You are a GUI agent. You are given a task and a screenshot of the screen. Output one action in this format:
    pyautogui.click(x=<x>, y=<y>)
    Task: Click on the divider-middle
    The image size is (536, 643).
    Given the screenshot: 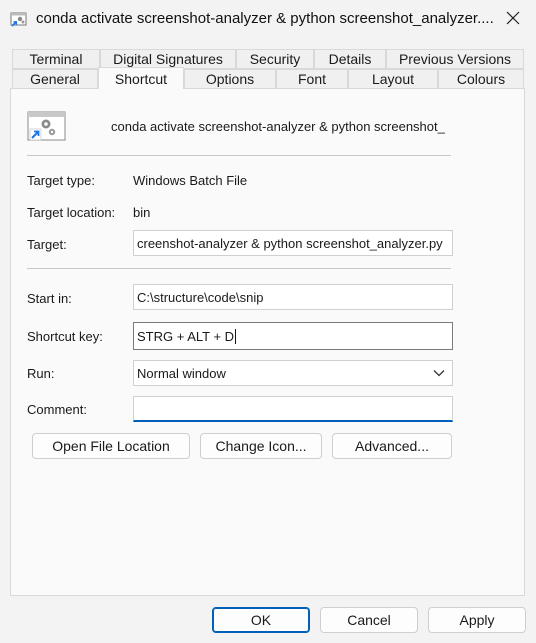 What is the action you would take?
    pyautogui.click(x=239, y=268)
    